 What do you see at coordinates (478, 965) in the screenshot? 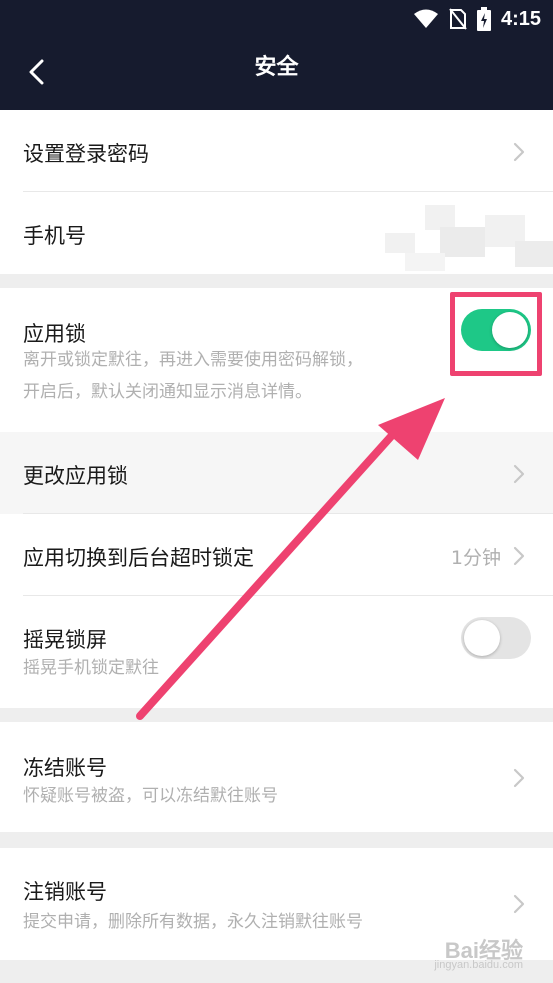
I see `watermark-sub: jingyan.baidu.com` at bounding box center [478, 965].